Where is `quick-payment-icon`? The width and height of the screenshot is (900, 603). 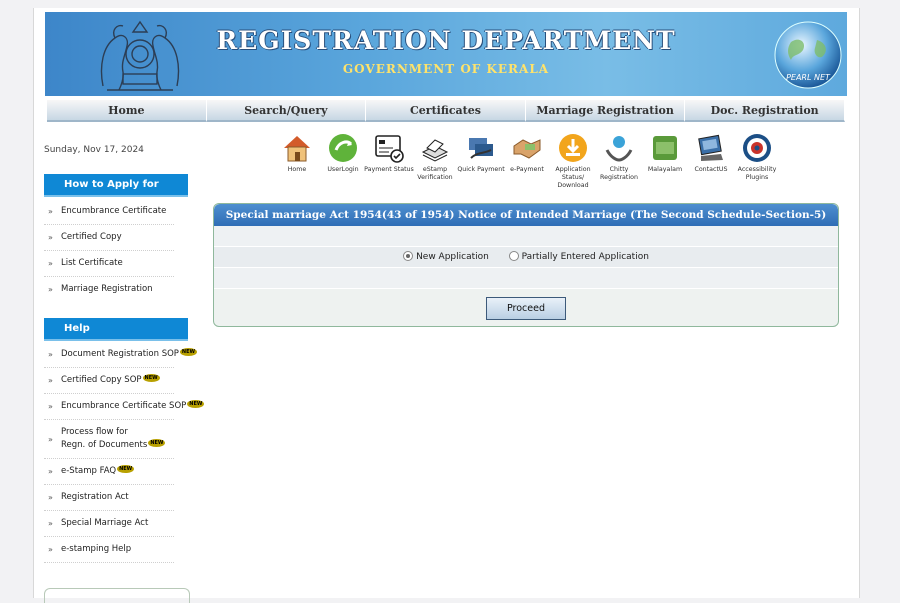 quick-payment-icon is located at coordinates (481, 148).